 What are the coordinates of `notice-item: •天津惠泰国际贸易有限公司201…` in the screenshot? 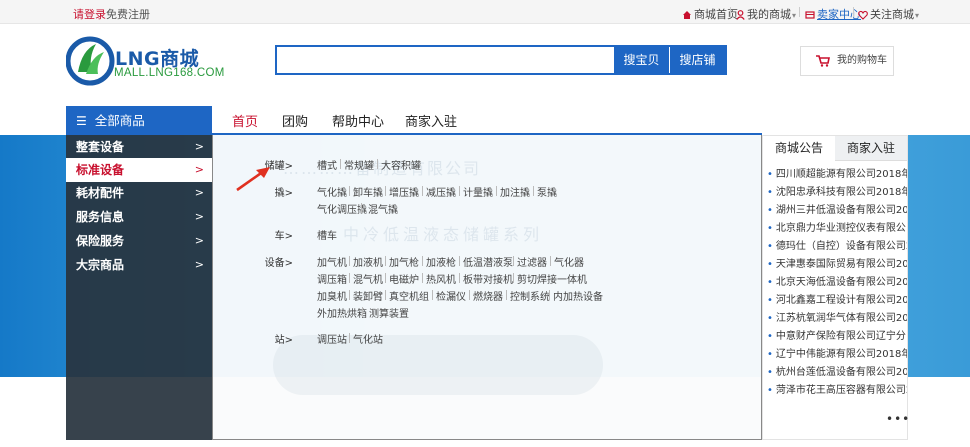 It's located at (837, 265).